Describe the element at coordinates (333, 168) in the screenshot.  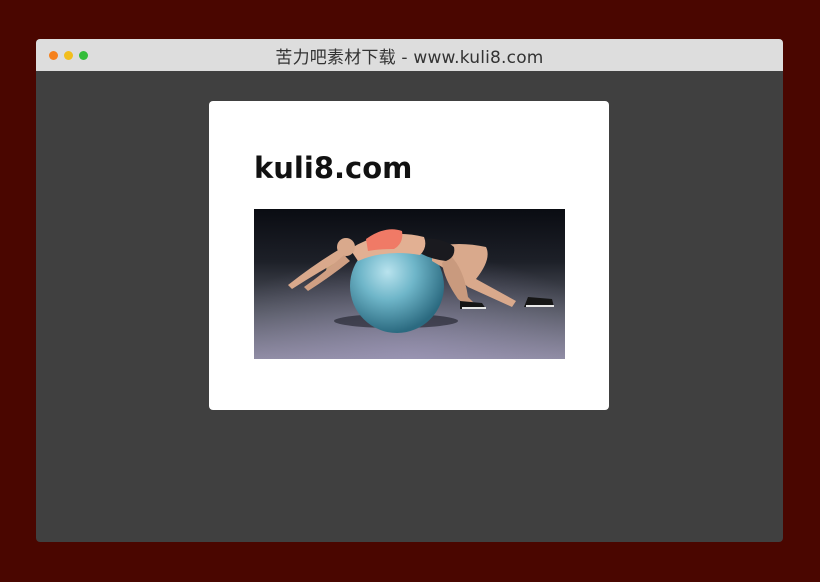
I see `card-heading: kuli8.com` at that location.